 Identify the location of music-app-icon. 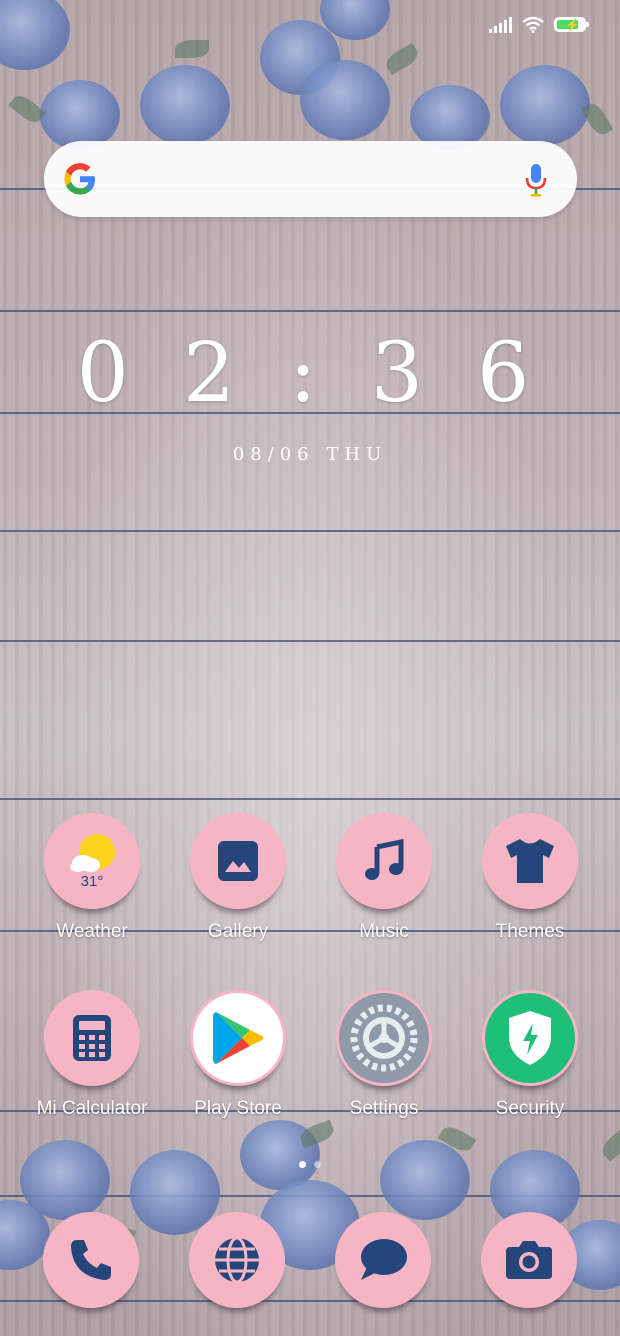
(384, 861).